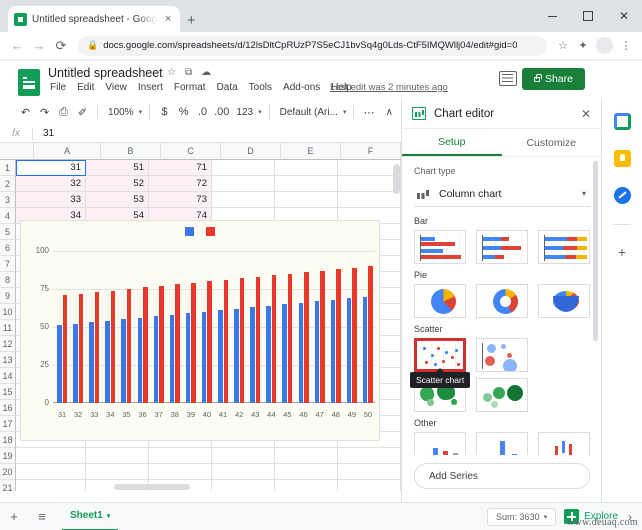 Image resolution: width=642 pixels, height=530 pixels. I want to click on row-header: 2, so click(8, 184).